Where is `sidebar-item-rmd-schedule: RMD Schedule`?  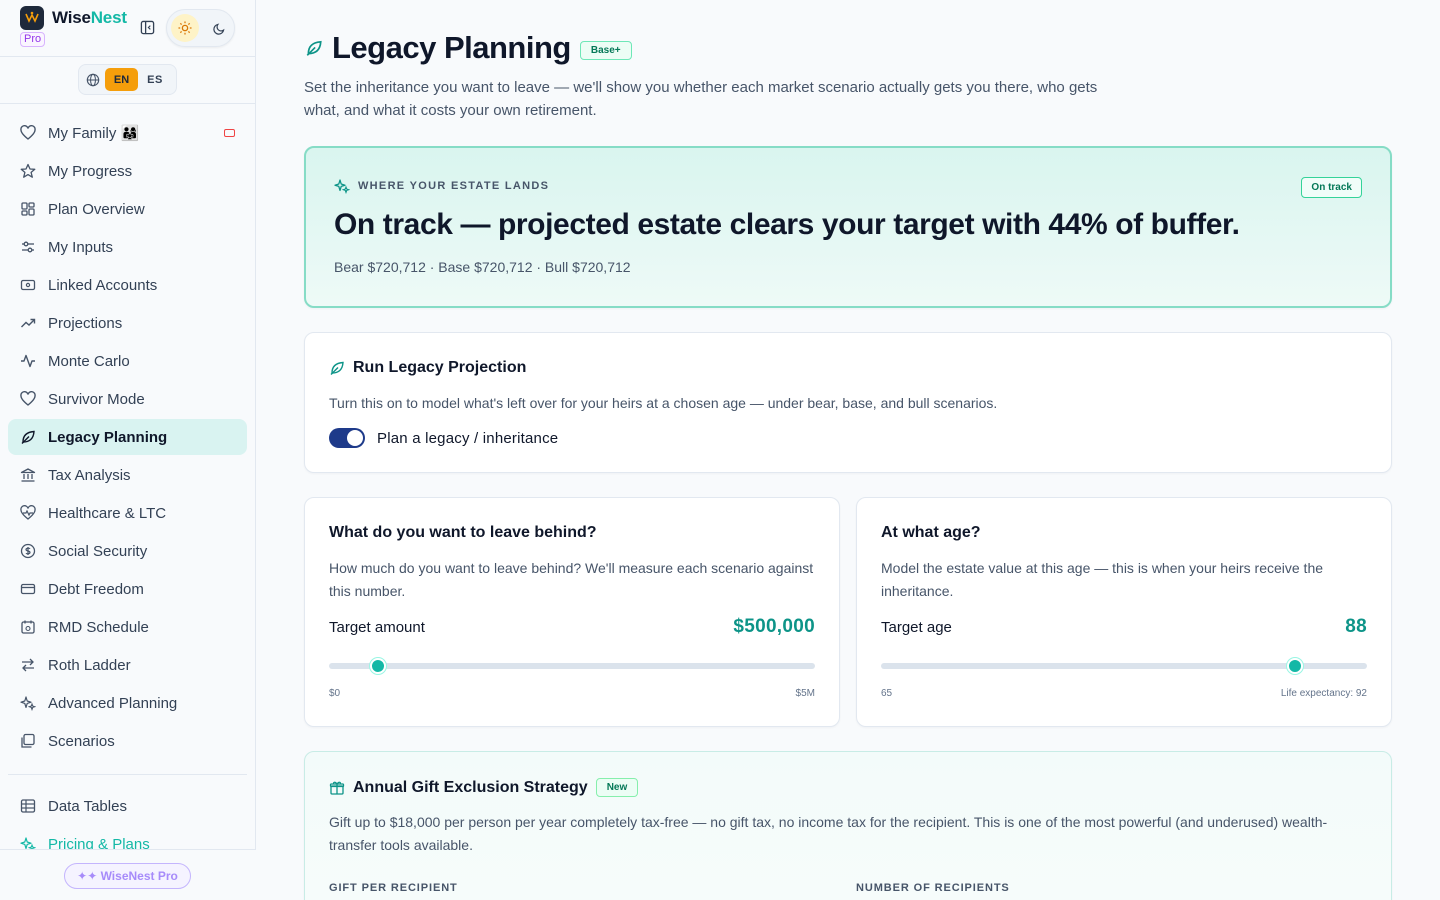
sidebar-item-rmd-schedule: RMD Schedule is located at coordinates (127, 627).